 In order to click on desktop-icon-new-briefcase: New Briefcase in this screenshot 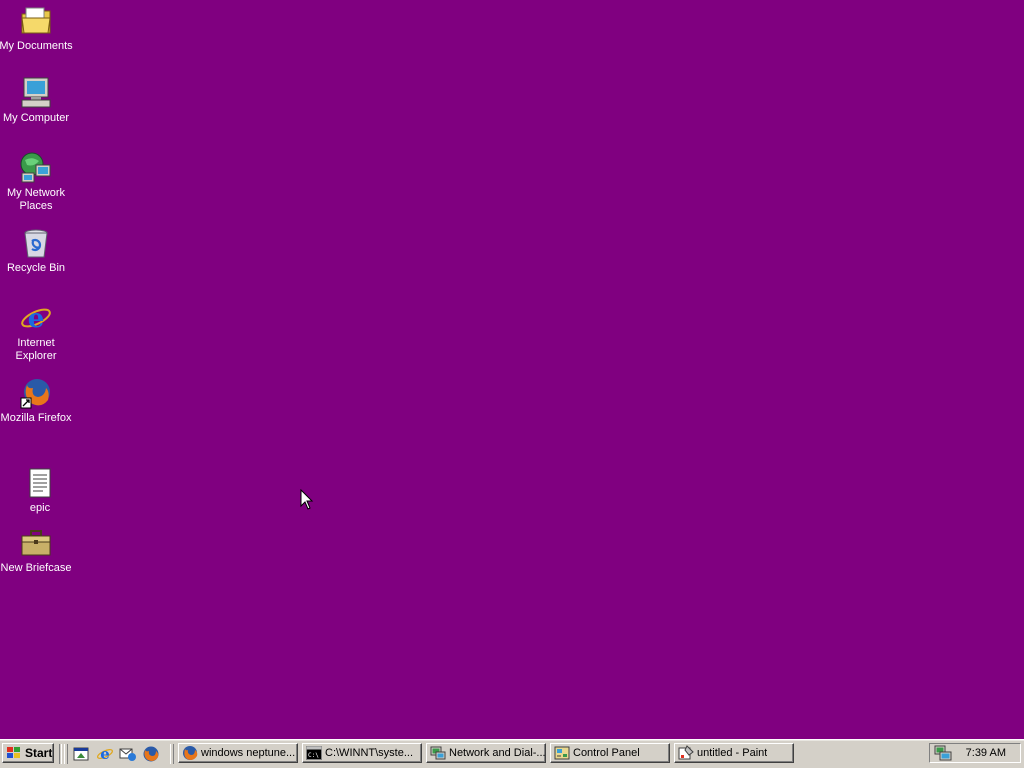, I will do `click(37, 550)`.